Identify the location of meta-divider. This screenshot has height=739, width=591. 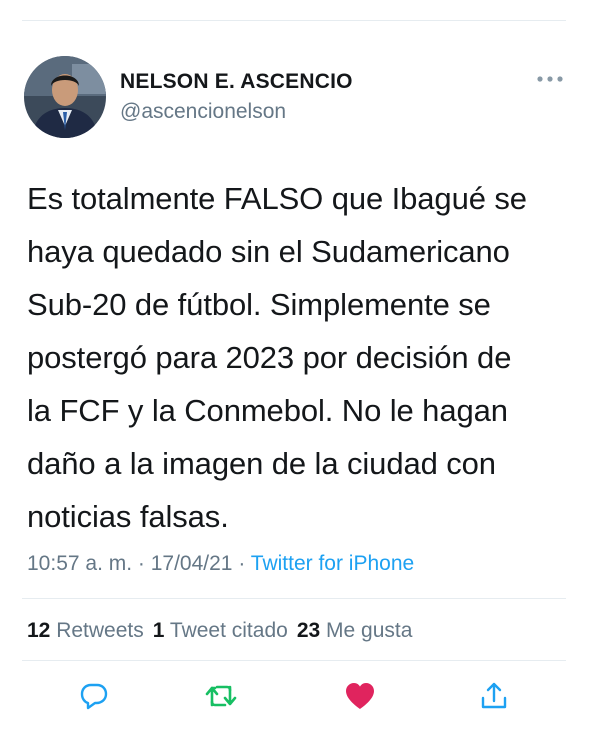
(294, 598).